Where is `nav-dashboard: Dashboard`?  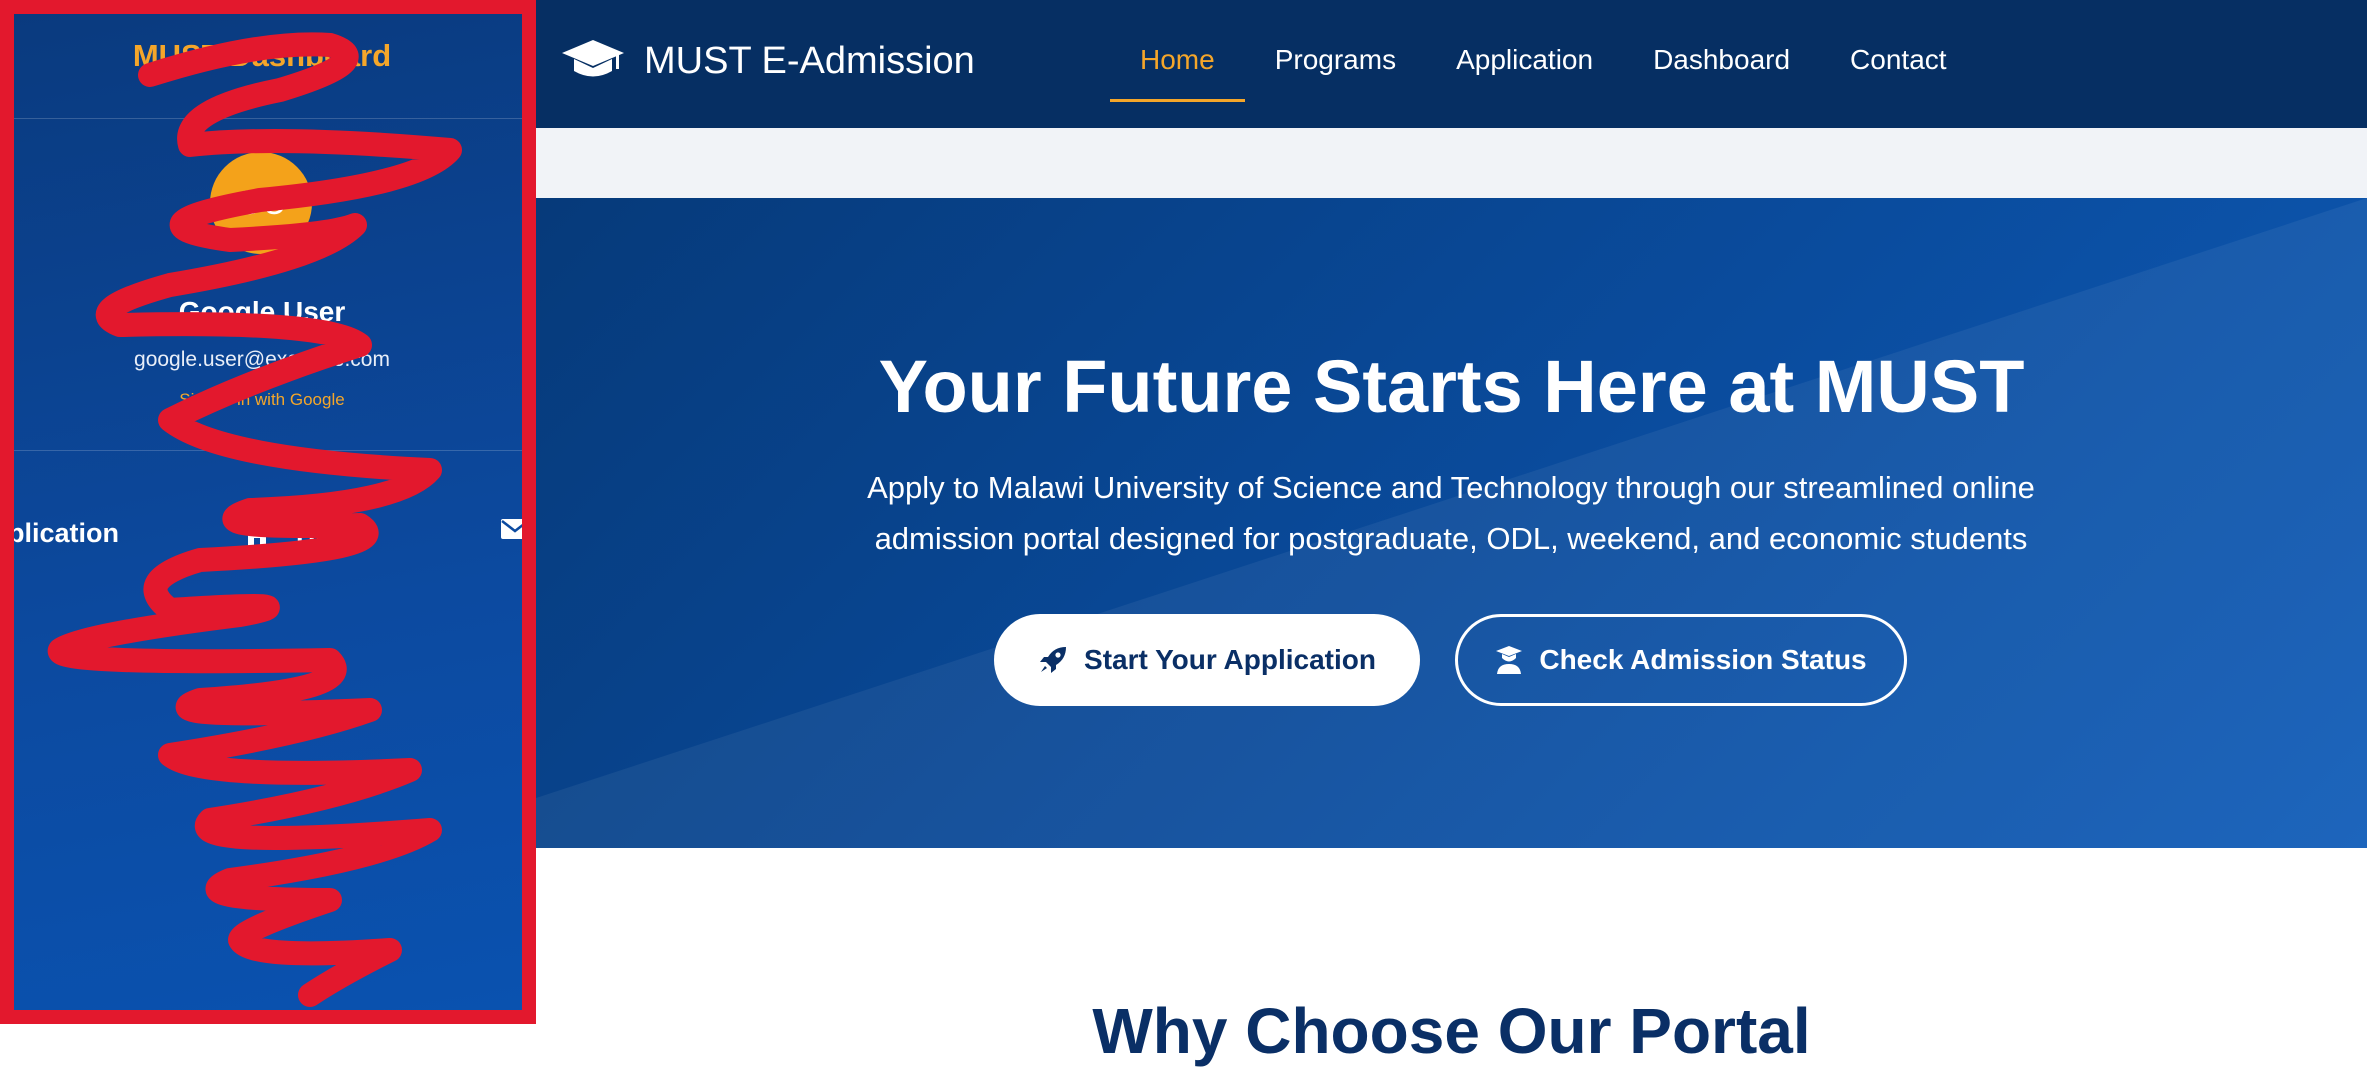
nav-dashboard: Dashboard is located at coordinates (1721, 73).